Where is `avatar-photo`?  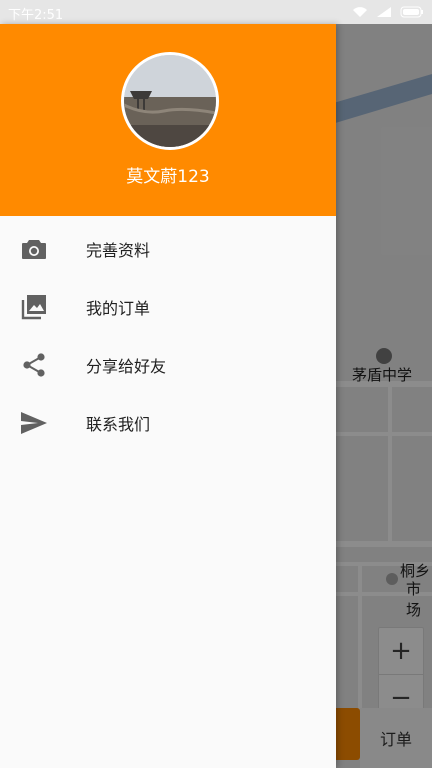 avatar-photo is located at coordinates (170, 101).